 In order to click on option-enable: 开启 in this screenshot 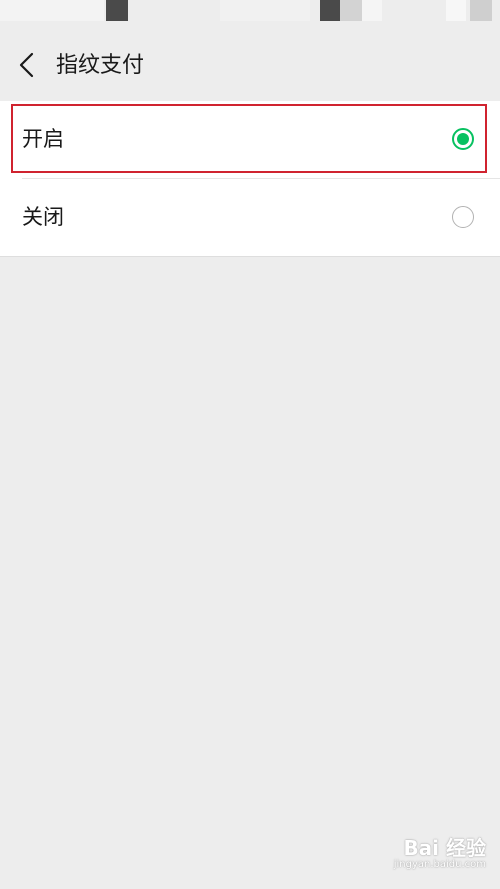, I will do `click(250, 140)`.